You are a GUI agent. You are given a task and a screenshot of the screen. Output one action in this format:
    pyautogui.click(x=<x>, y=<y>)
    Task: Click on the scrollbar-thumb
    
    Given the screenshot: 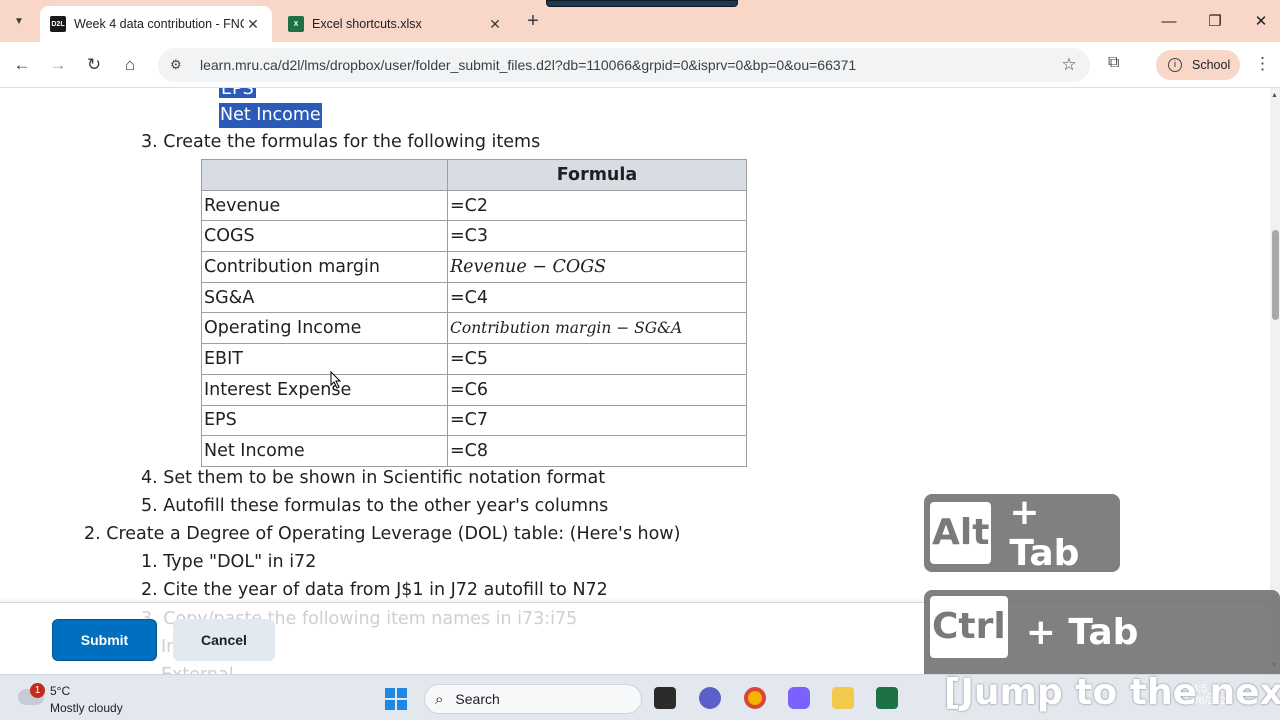 What is the action you would take?
    pyautogui.click(x=1275, y=275)
    